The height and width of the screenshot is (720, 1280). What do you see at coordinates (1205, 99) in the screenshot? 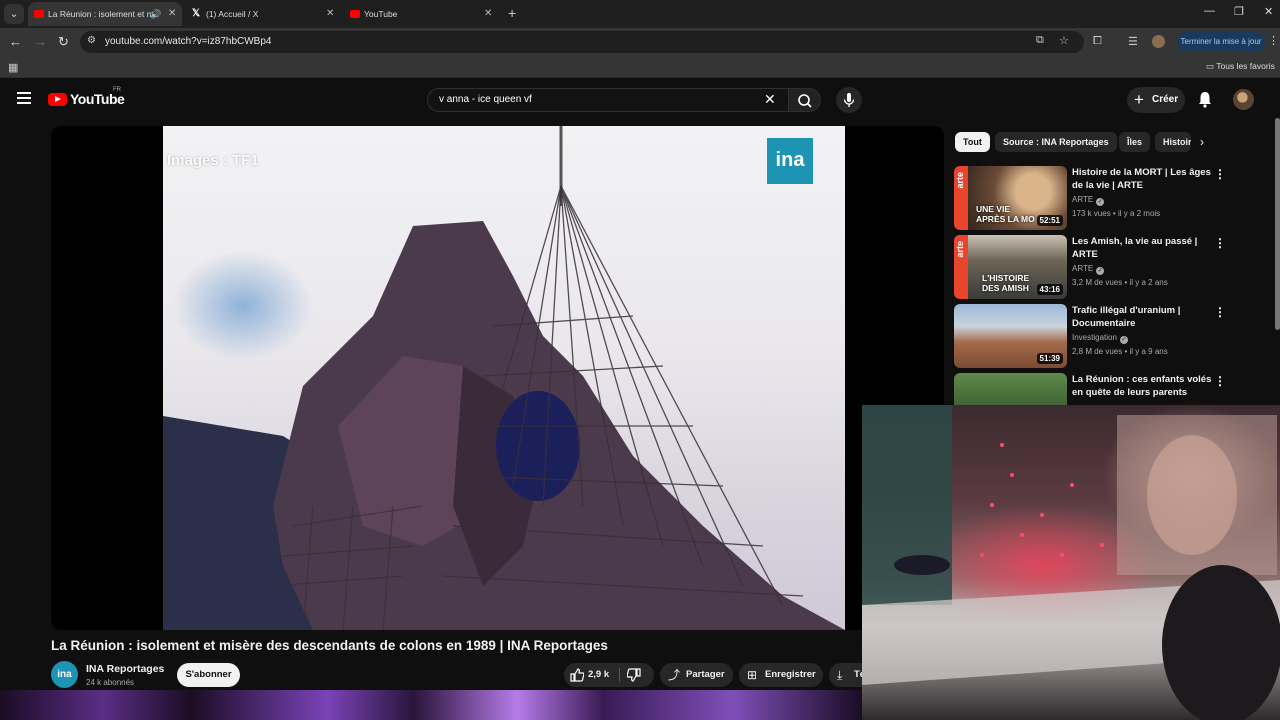
I see `notifications-bell-icon` at bounding box center [1205, 99].